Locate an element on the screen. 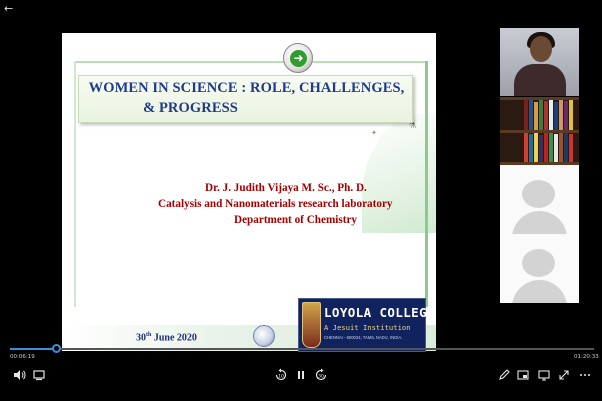  back-arrow-icon: ← is located at coordinates (9, 8).